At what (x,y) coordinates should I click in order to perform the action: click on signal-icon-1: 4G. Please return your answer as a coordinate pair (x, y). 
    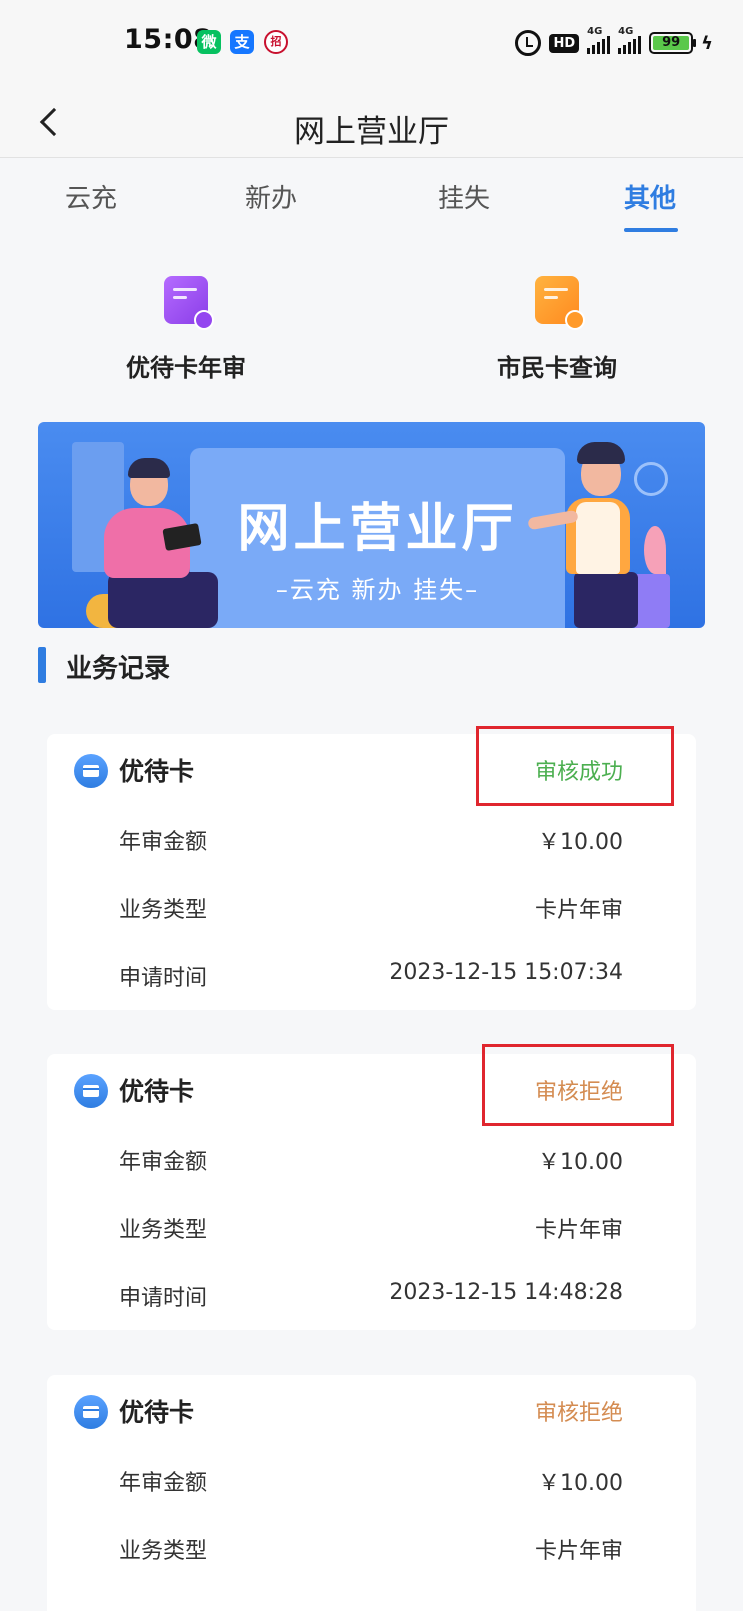
    Looking at the image, I should click on (599, 40).